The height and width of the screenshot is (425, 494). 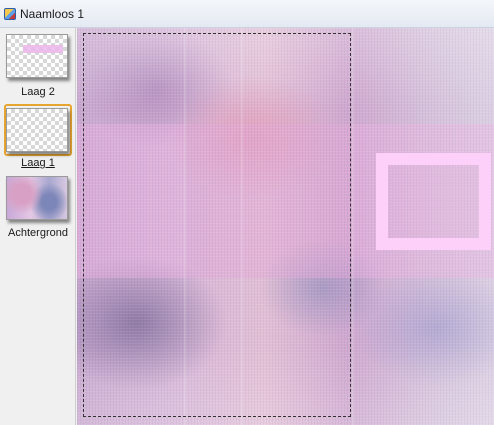 What do you see at coordinates (10, 14) in the screenshot?
I see `app-icon` at bounding box center [10, 14].